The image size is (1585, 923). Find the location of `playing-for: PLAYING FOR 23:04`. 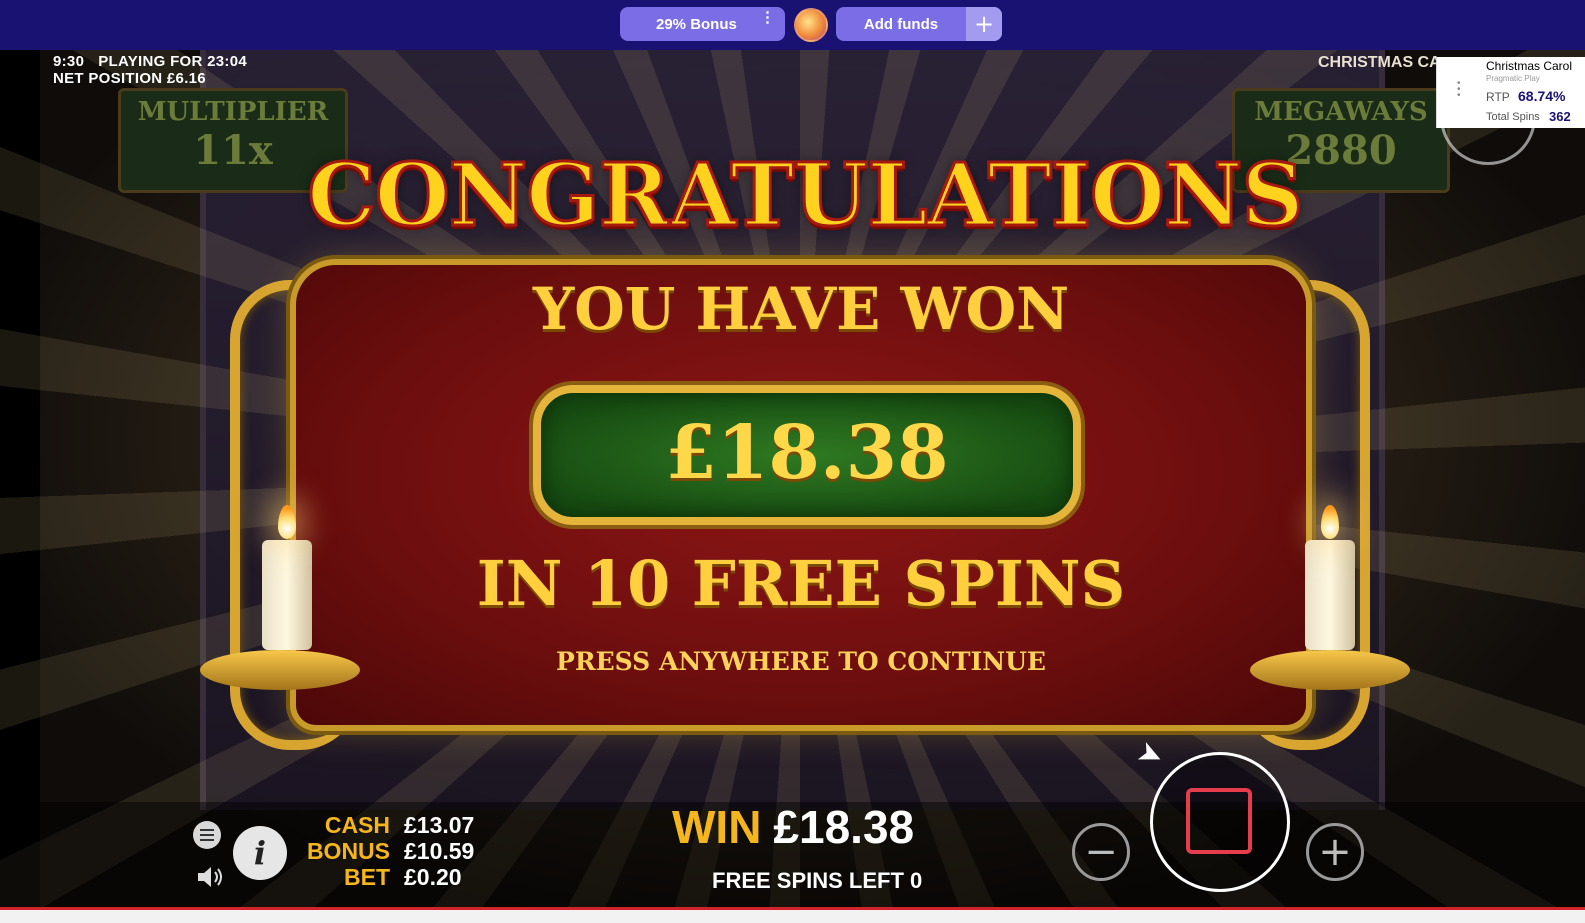

playing-for: PLAYING FOR 23:04 is located at coordinates (172, 61).